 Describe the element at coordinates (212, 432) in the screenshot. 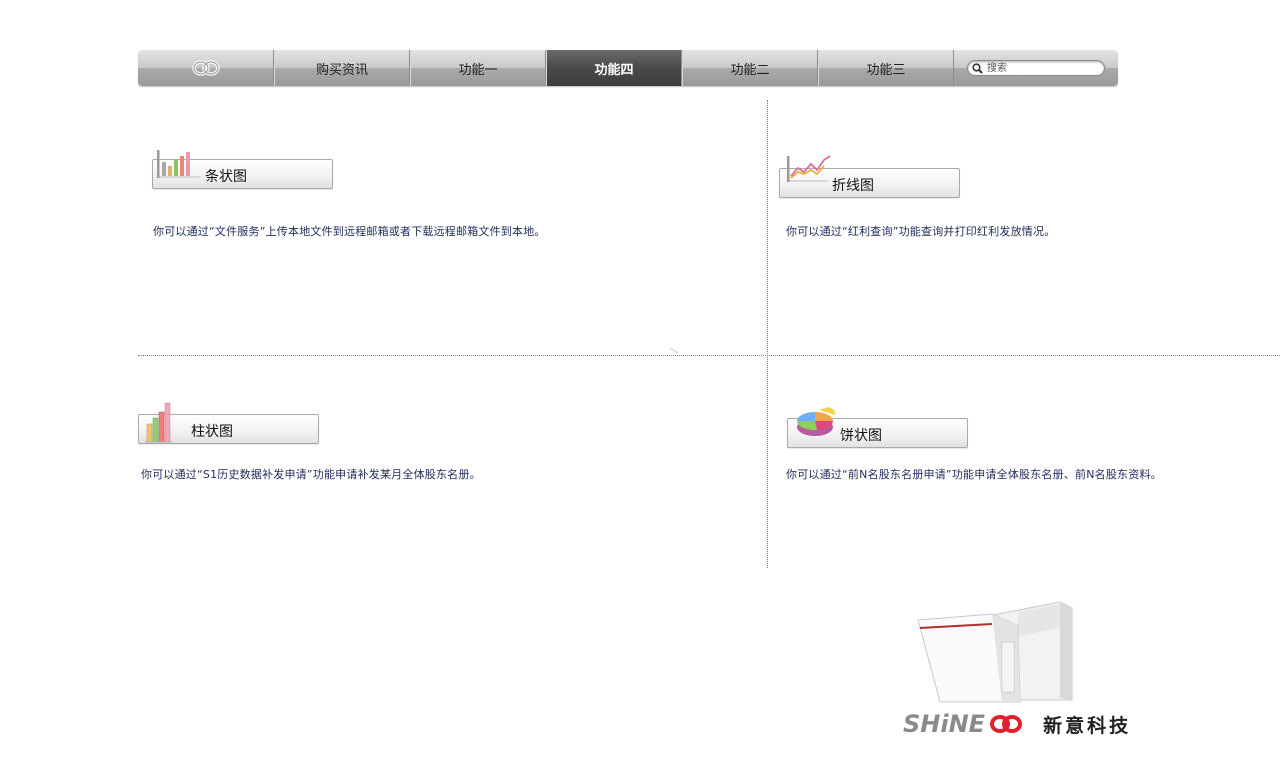

I see `column-chart-label: 柱状图` at that location.